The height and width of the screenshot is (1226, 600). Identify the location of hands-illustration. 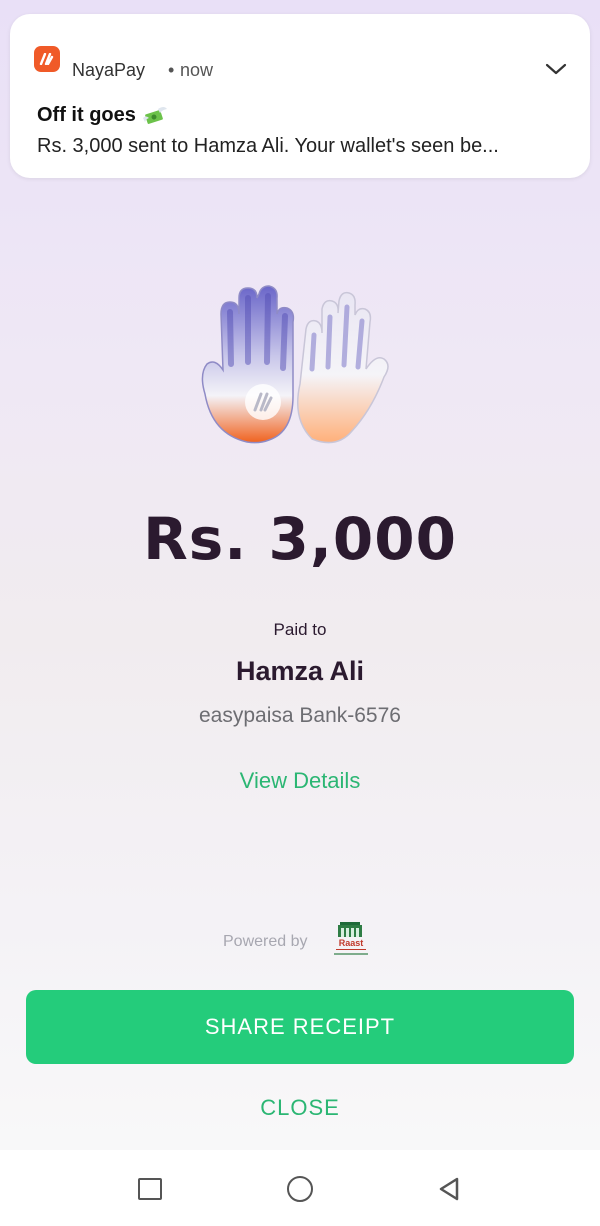
(295, 364).